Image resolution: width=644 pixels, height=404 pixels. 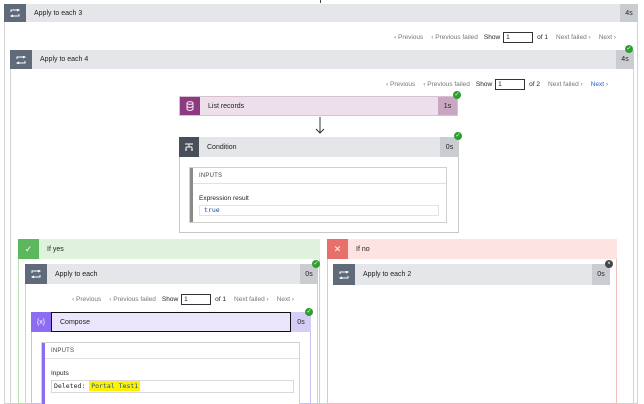 I want to click on condition-header: Condition 0s, so click(x=319, y=147).